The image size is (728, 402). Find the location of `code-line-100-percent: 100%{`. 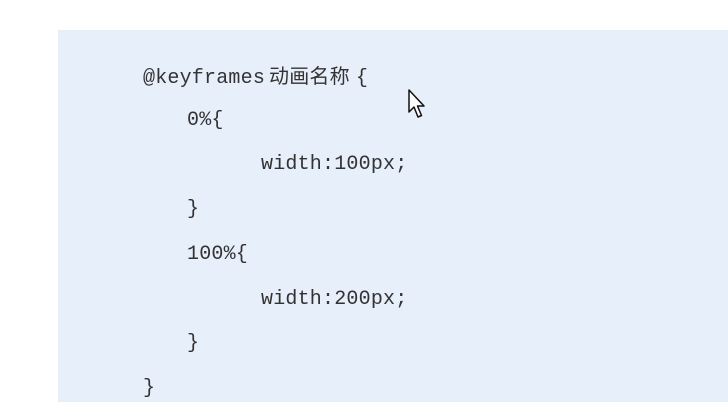

code-line-100-percent: 100%{ is located at coordinates (218, 254).